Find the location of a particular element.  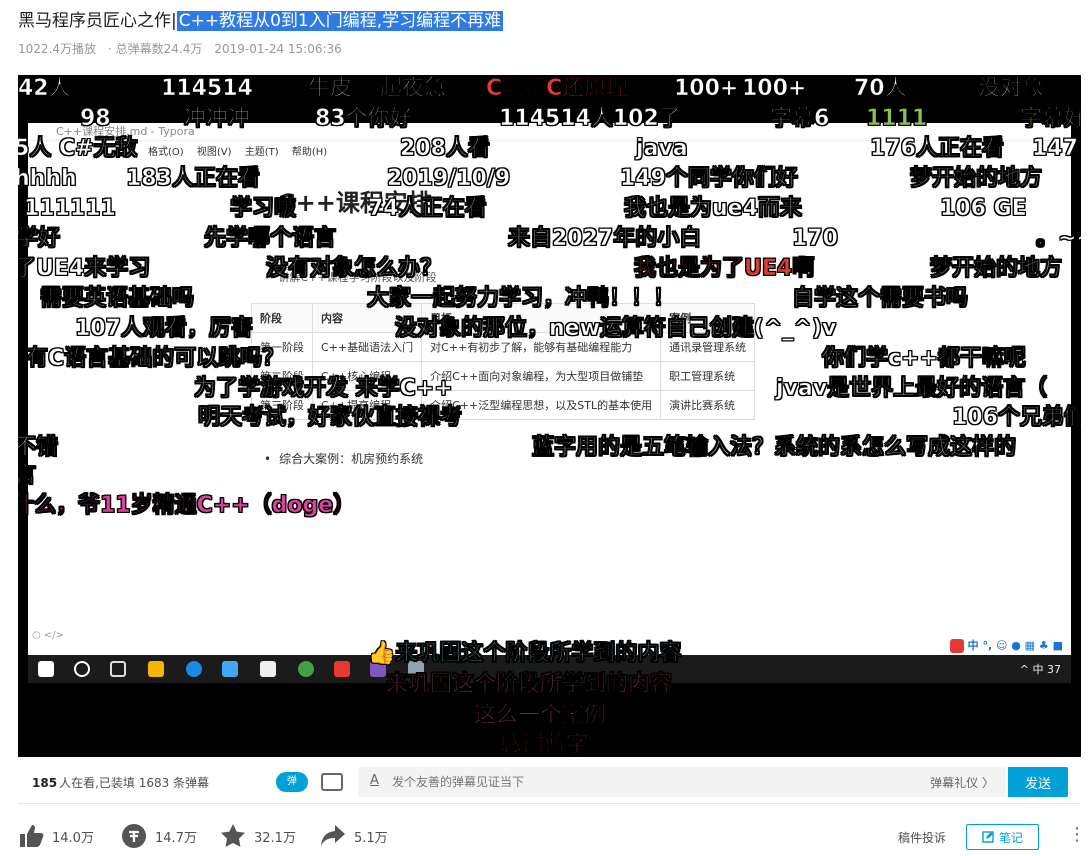

danmaku-input-wrap: A 弹幕礼仪 〉 is located at coordinates (682, 782).